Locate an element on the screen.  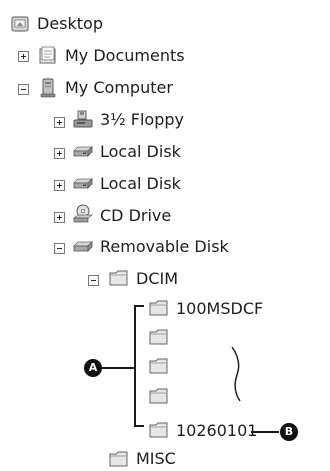
tree-item-10260101: 10260101 is located at coordinates (216, 431).